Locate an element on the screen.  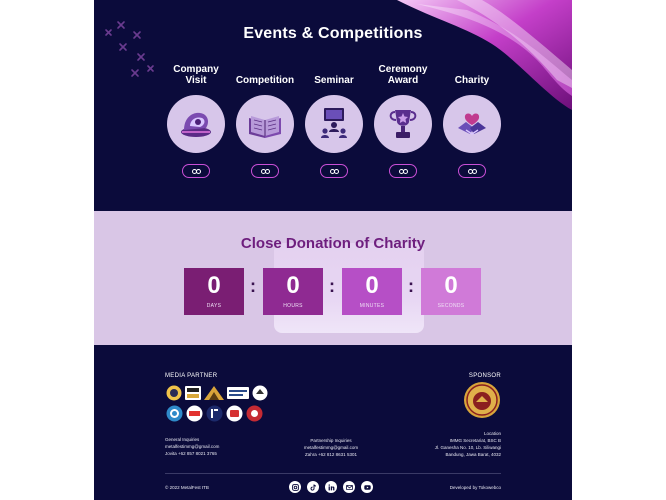
countdown-days: 0 DAYS is located at coordinates (214, 291).